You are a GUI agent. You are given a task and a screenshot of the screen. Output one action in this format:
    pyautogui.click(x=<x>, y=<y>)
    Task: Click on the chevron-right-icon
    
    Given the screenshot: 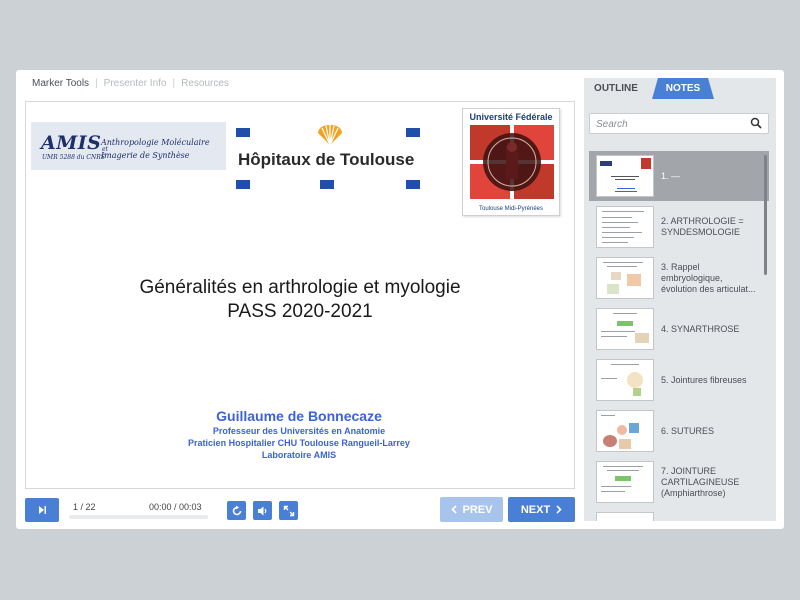 What is the action you would take?
    pyautogui.click(x=559, y=509)
    